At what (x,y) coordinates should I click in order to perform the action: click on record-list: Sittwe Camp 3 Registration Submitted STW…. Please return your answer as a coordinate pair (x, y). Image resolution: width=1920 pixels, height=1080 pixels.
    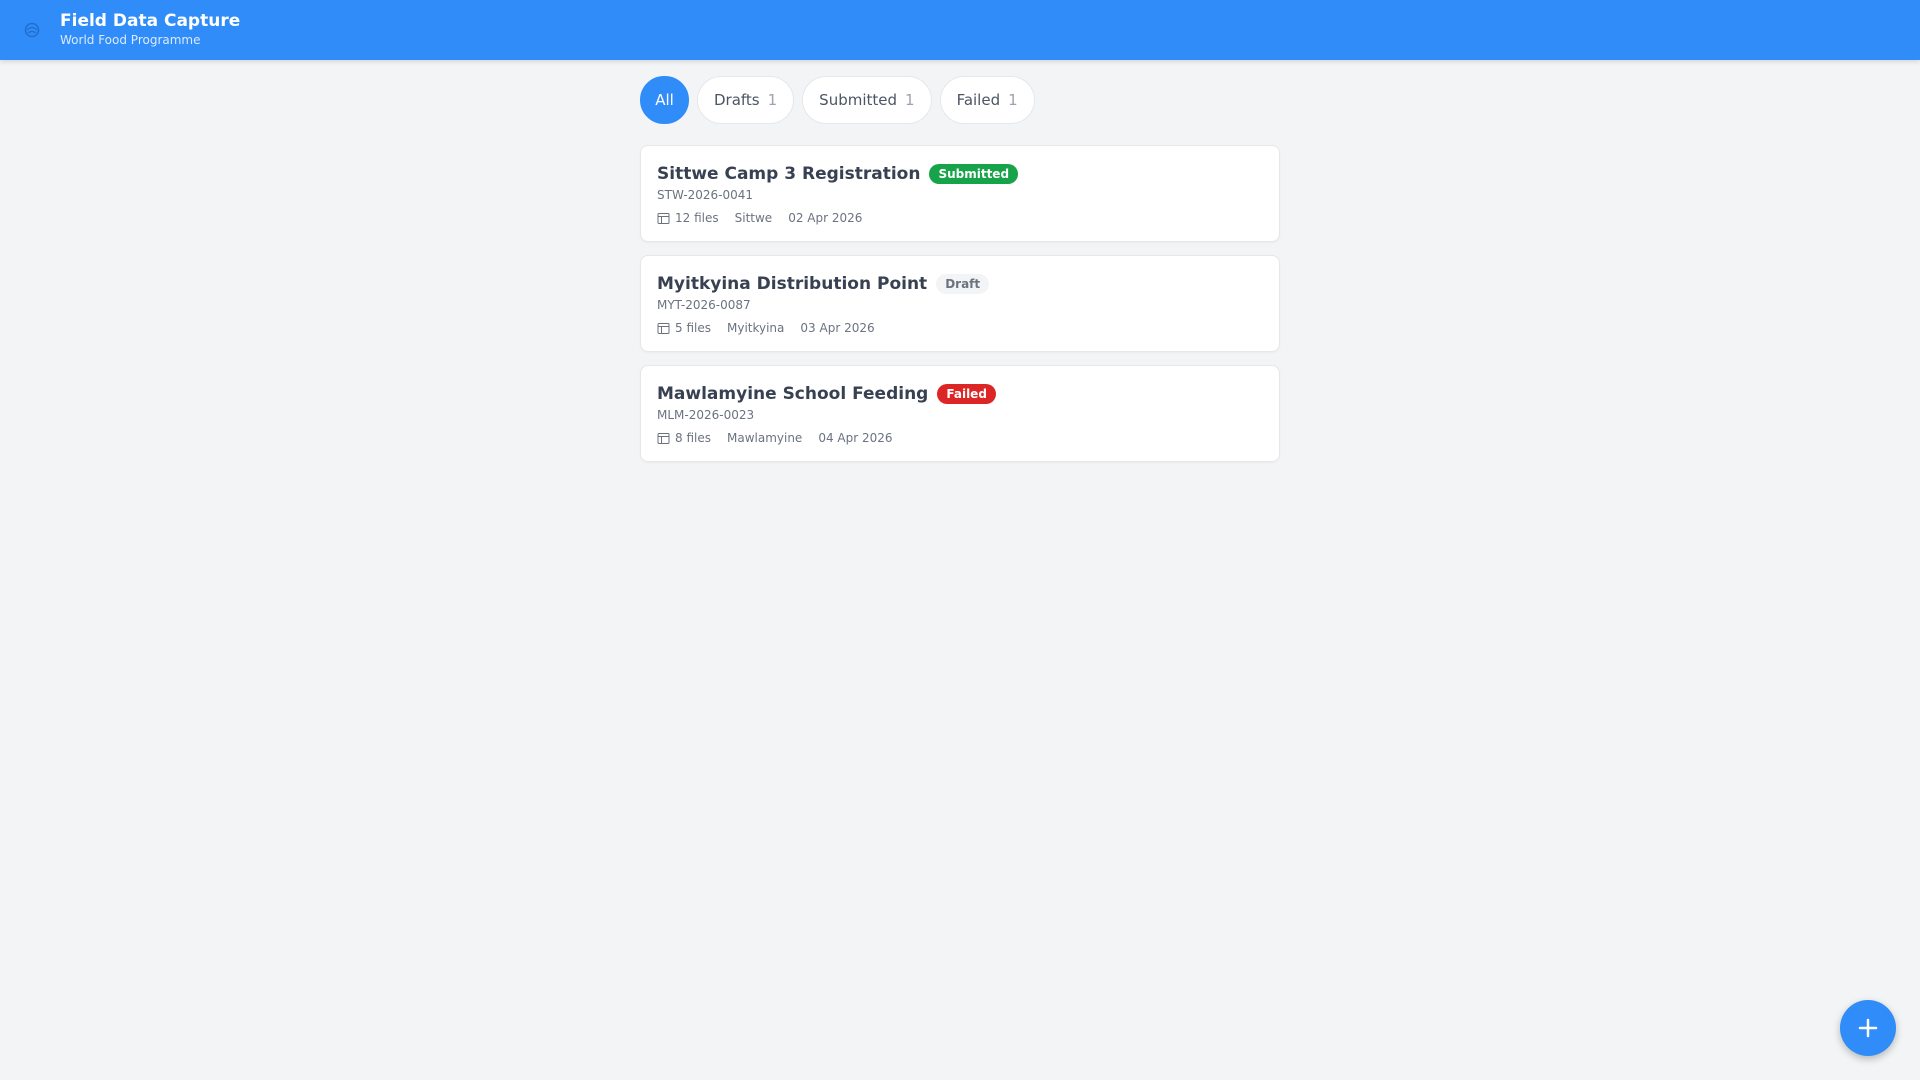
    Looking at the image, I should click on (960, 310).